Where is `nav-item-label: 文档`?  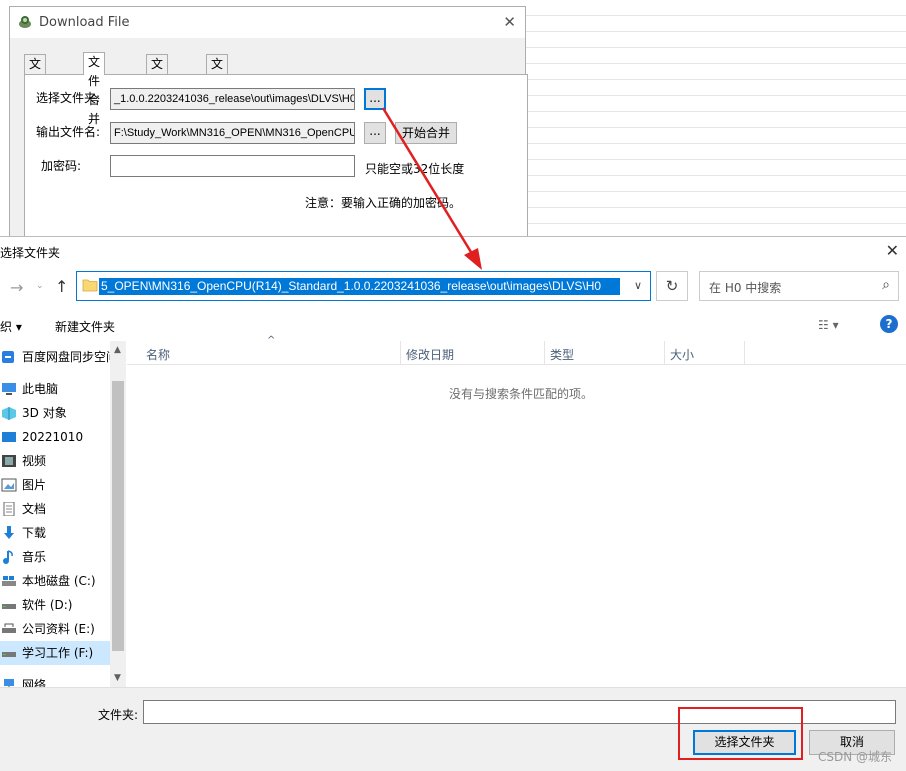 nav-item-label: 文档 is located at coordinates (34, 509).